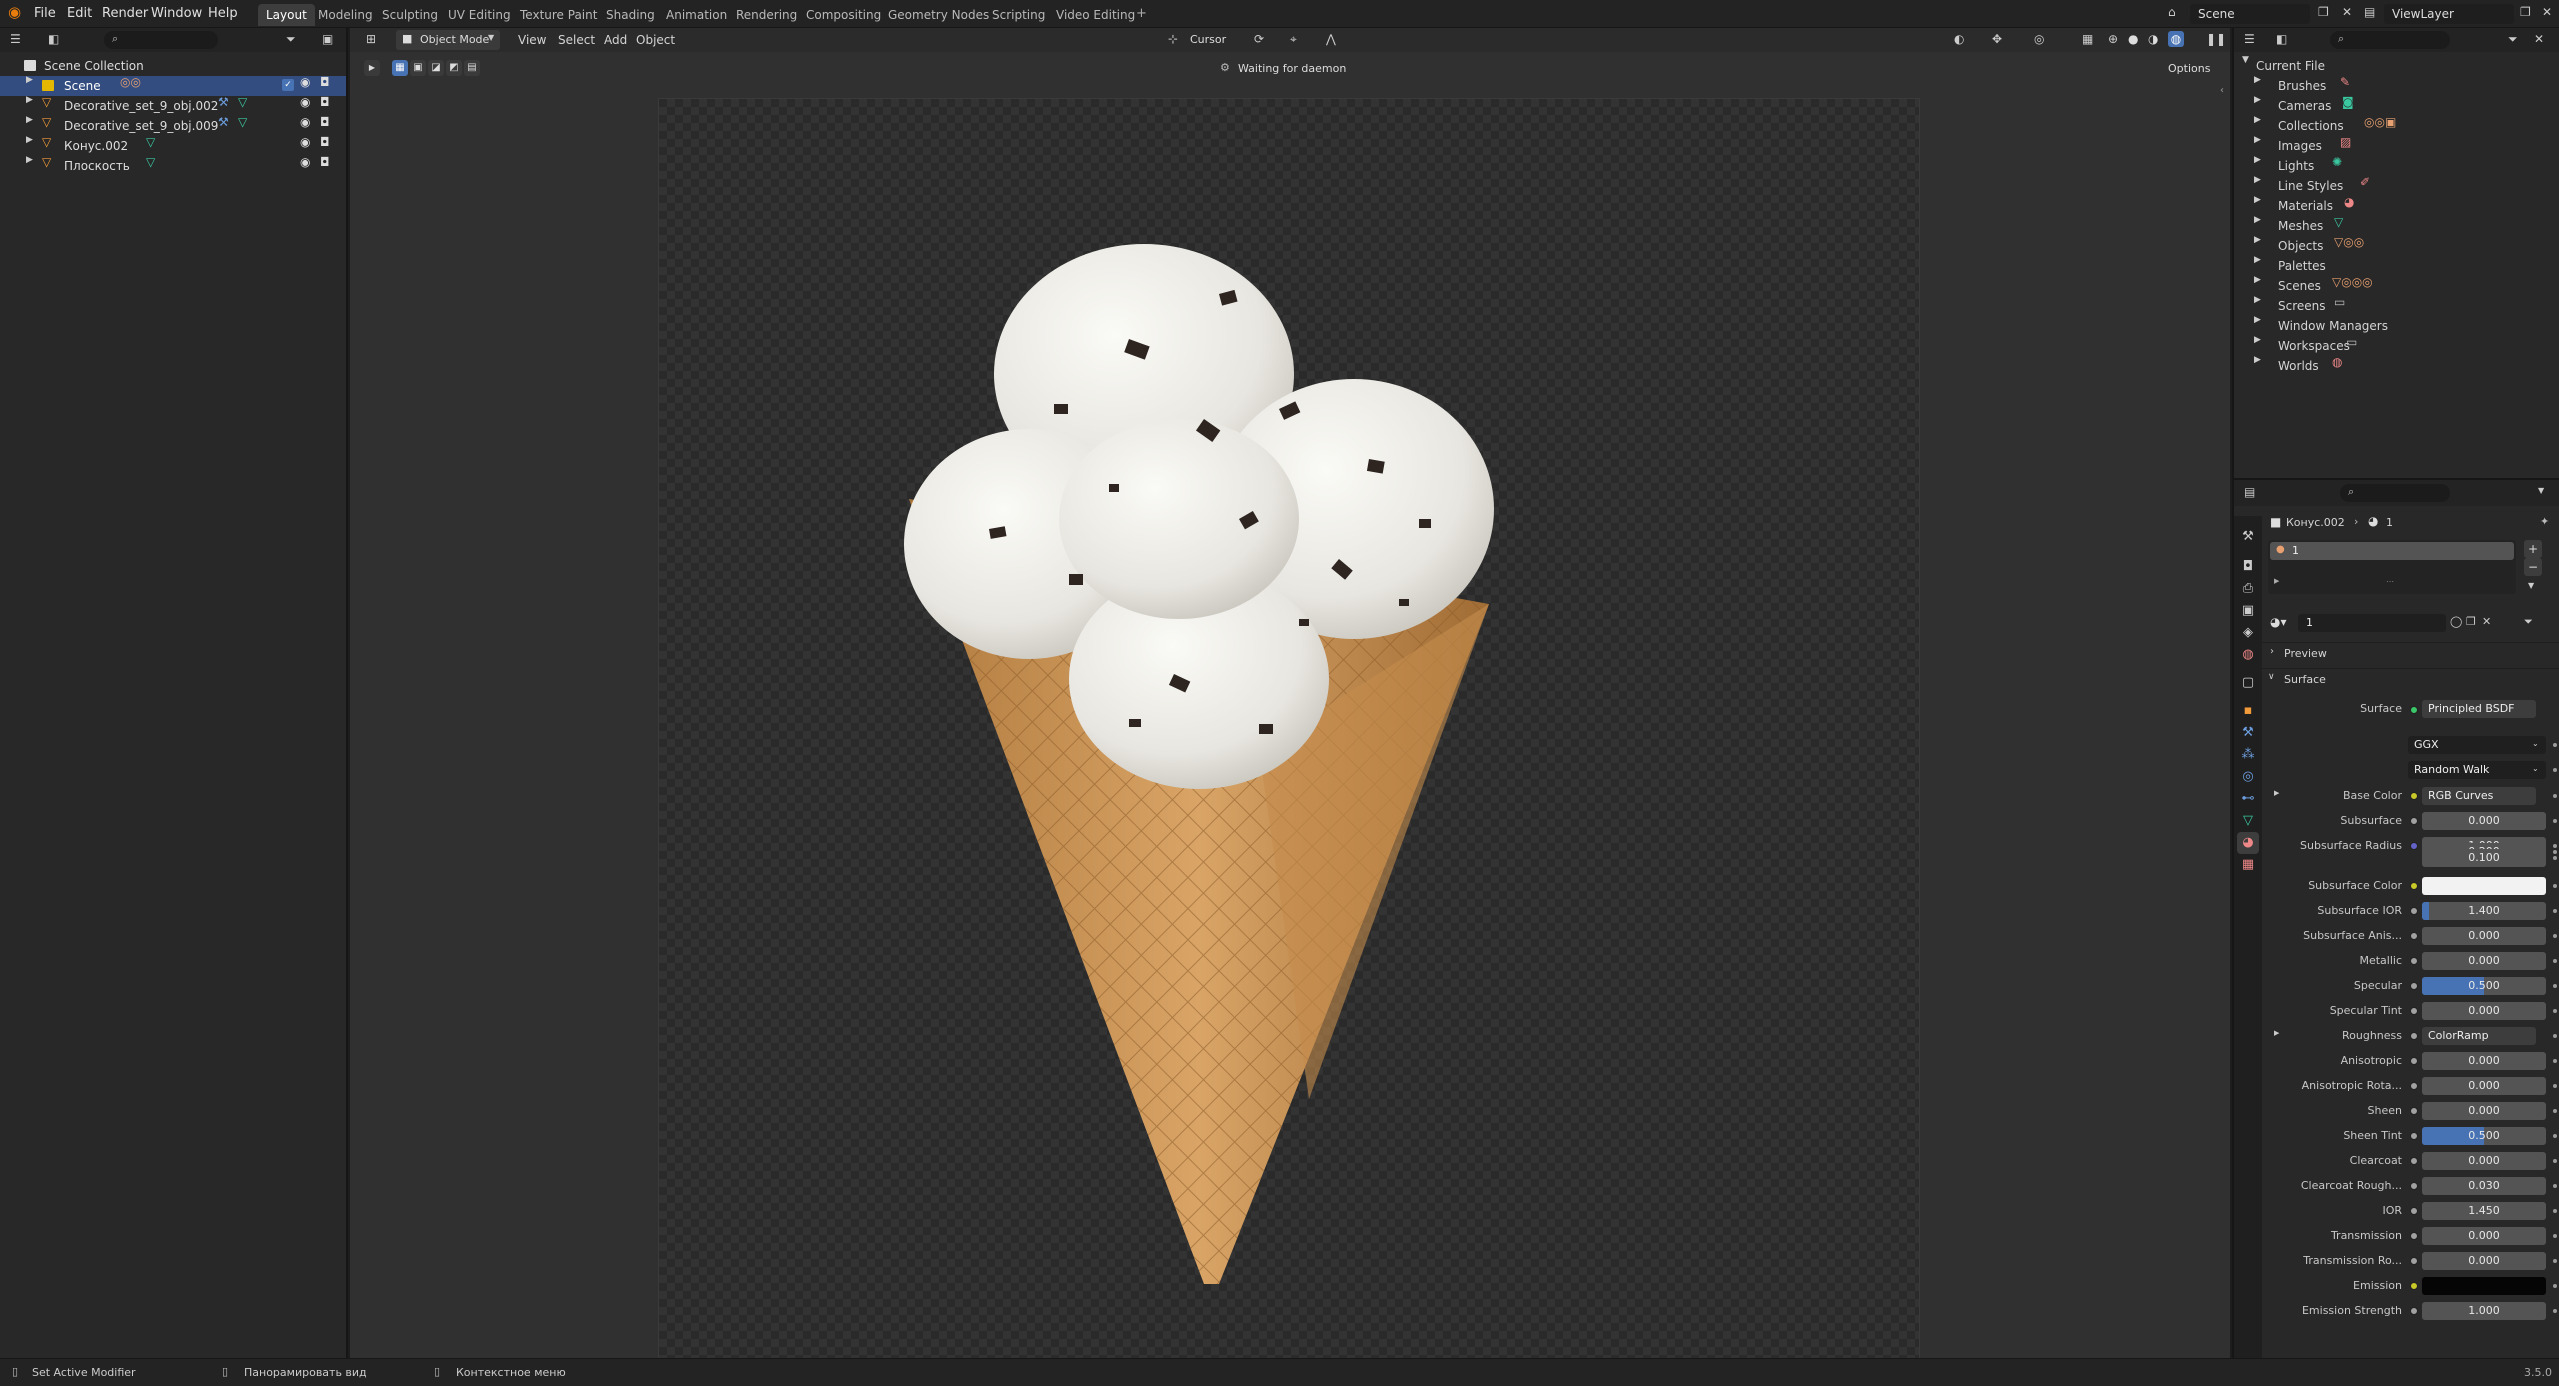 The width and height of the screenshot is (2559, 1386). What do you see at coordinates (479, 15) in the screenshot?
I see `tab-uv-editing: UV Editing` at bounding box center [479, 15].